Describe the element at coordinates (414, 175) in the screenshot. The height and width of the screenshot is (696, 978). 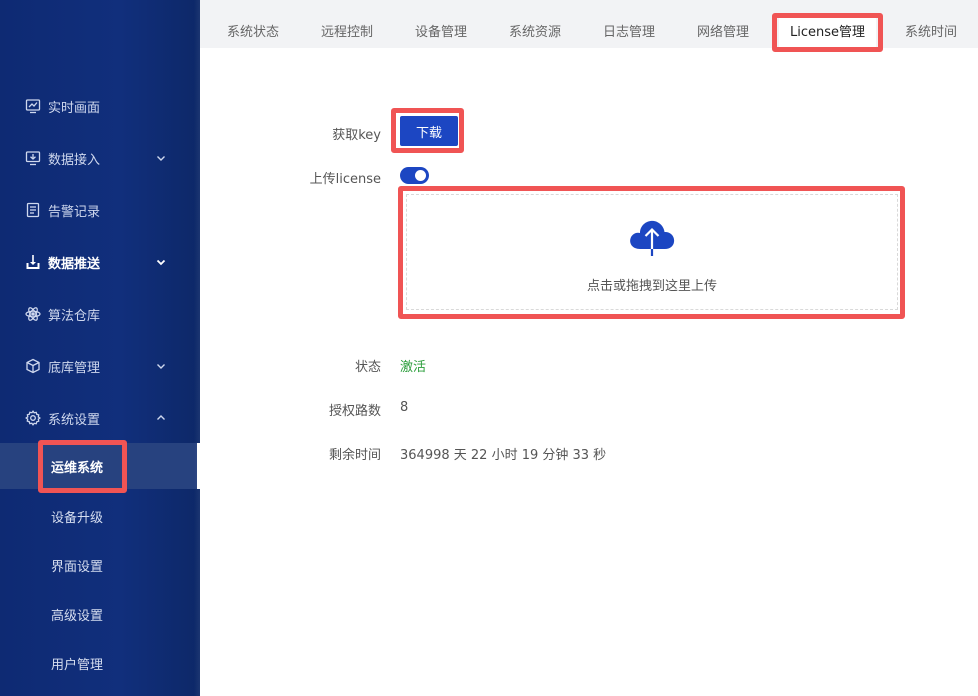
I see `upload-license-toggle` at that location.